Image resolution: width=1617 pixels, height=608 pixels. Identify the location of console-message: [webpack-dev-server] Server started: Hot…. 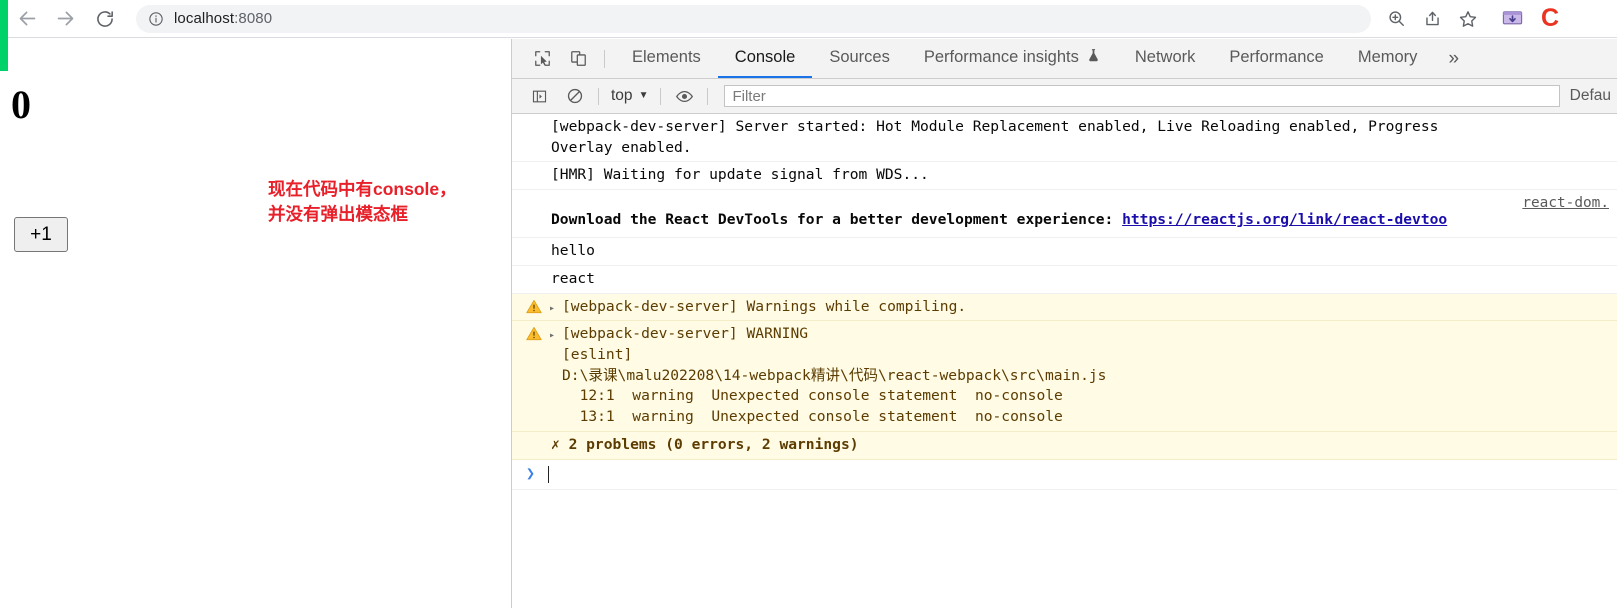
(1064, 138).